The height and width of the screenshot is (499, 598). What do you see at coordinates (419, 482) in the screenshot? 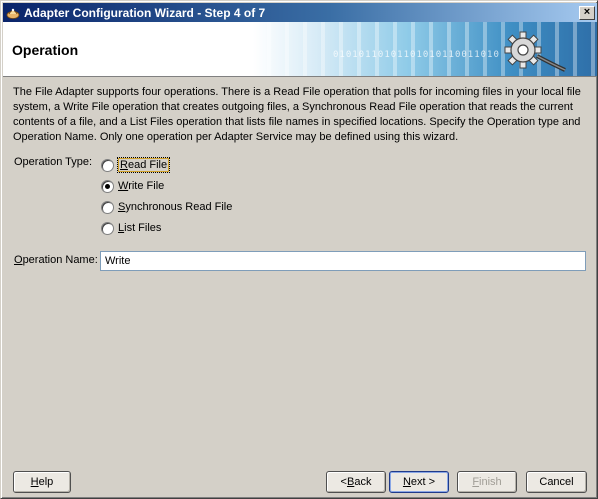
I see `next-button: Next >` at bounding box center [419, 482].